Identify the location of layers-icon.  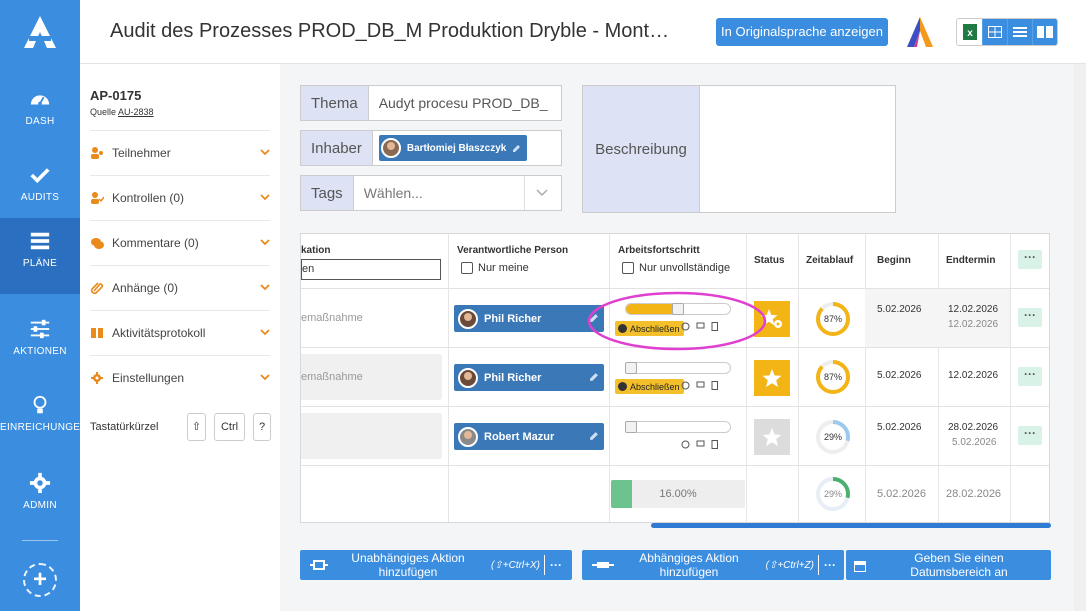
(40, 241).